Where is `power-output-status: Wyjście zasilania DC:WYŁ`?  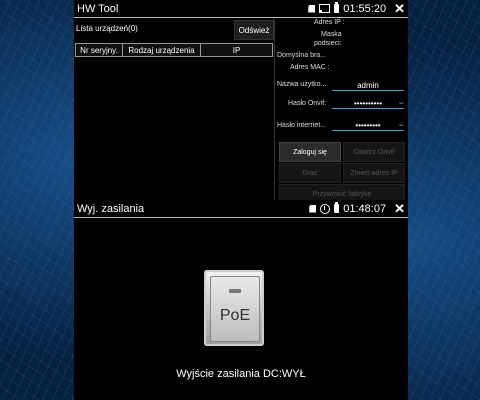
power-output-status: Wyjście zasilania DC:WYŁ is located at coordinates (241, 374).